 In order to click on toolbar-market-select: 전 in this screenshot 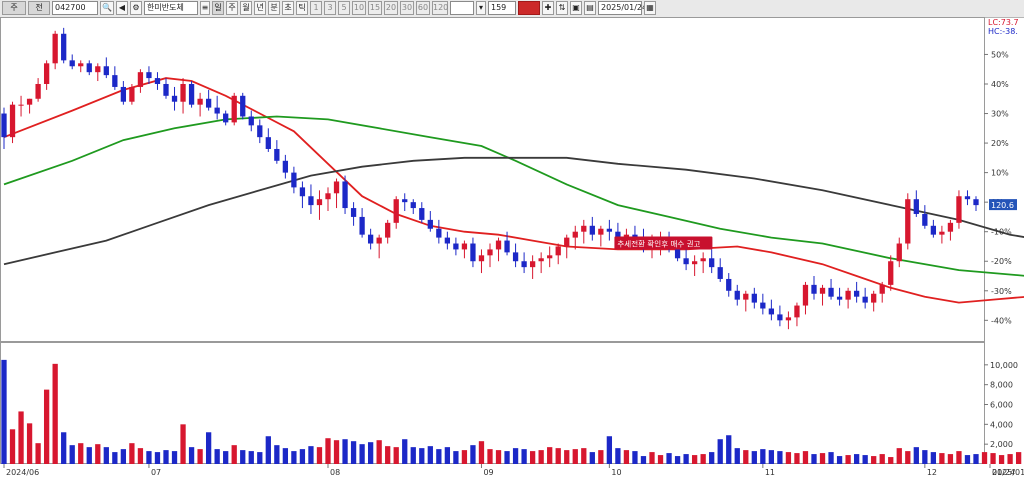, I will do `click(39, 8)`.